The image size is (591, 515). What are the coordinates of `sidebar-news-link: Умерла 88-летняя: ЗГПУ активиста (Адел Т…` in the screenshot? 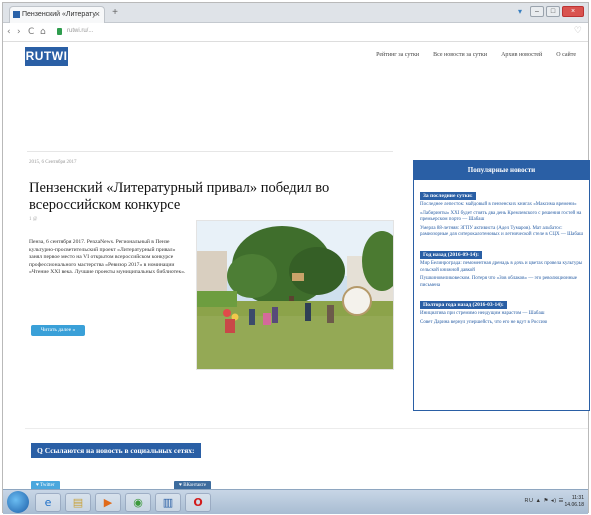 It's located at (501, 232).